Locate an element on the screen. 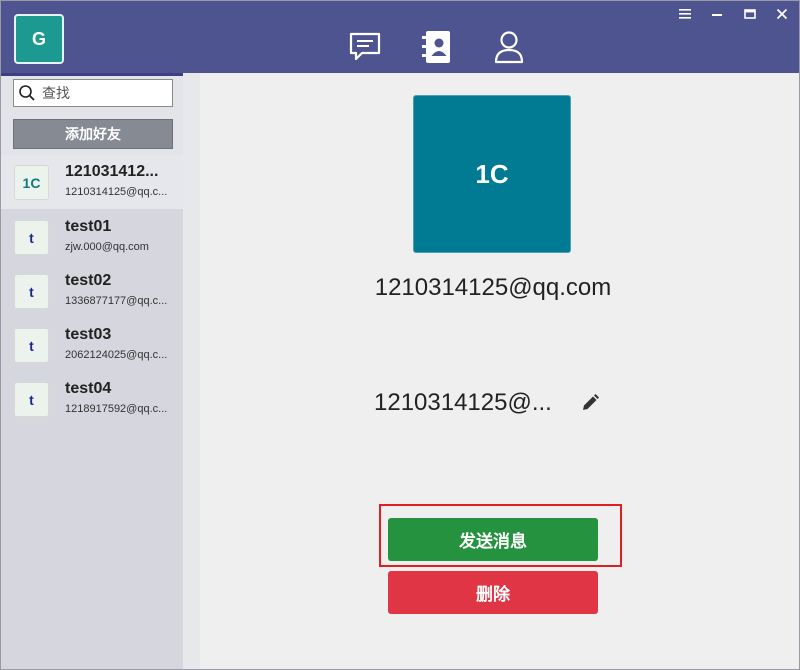  address-book-icon is located at coordinates (437, 47).